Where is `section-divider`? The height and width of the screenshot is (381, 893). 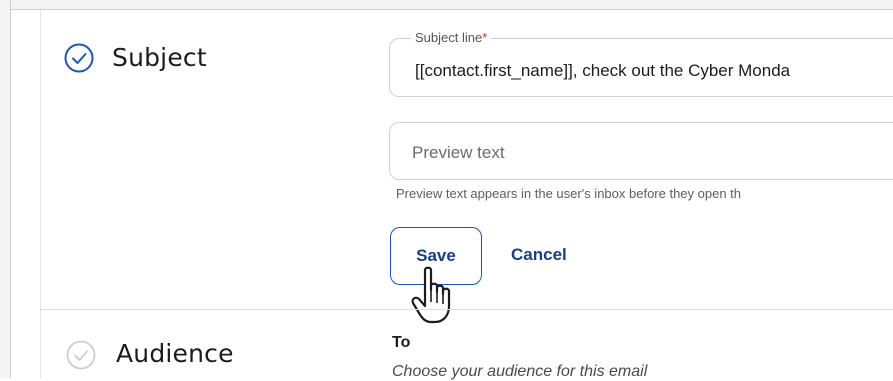 section-divider is located at coordinates (466, 309).